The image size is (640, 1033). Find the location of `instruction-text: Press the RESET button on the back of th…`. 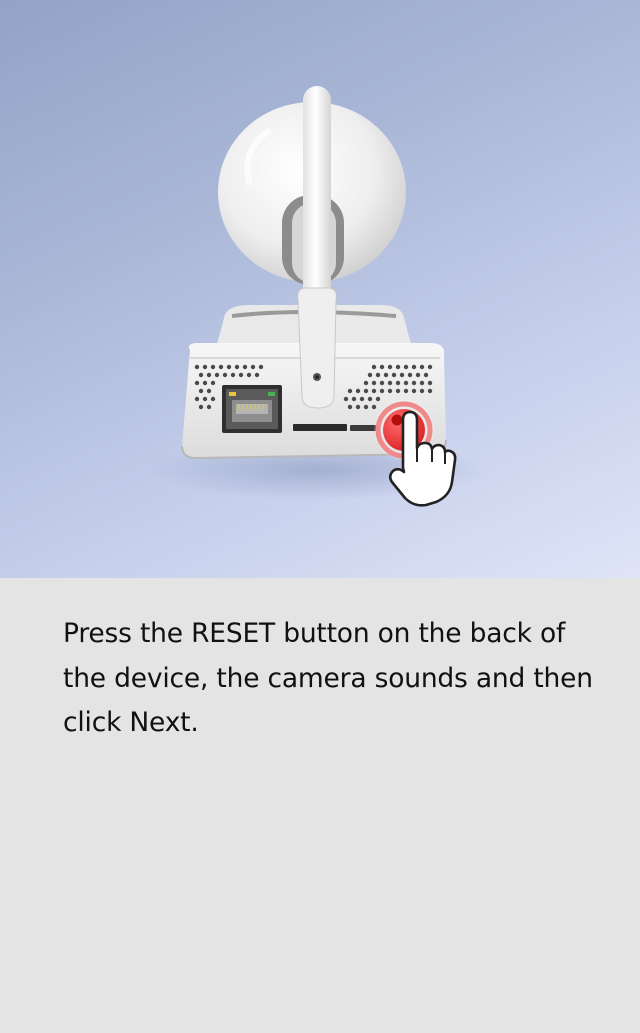

instruction-text: Press the RESET button on the back of th… is located at coordinates (328, 678).